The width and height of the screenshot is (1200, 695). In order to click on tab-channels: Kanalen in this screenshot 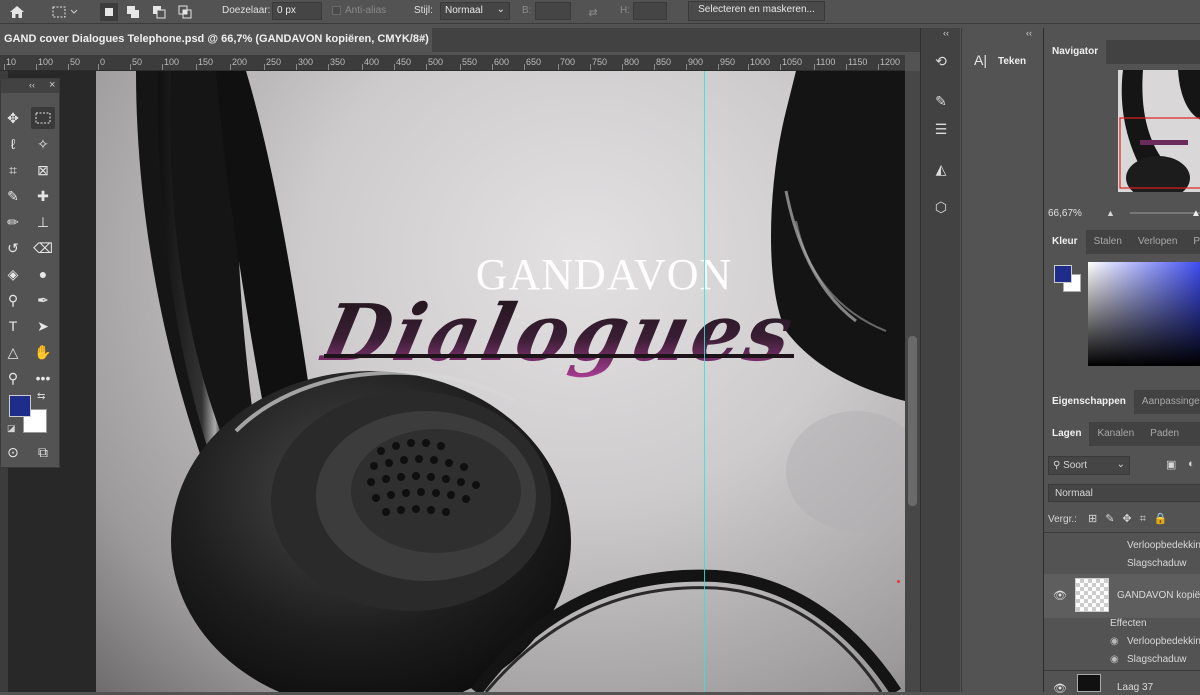, I will do `click(1115, 434)`.